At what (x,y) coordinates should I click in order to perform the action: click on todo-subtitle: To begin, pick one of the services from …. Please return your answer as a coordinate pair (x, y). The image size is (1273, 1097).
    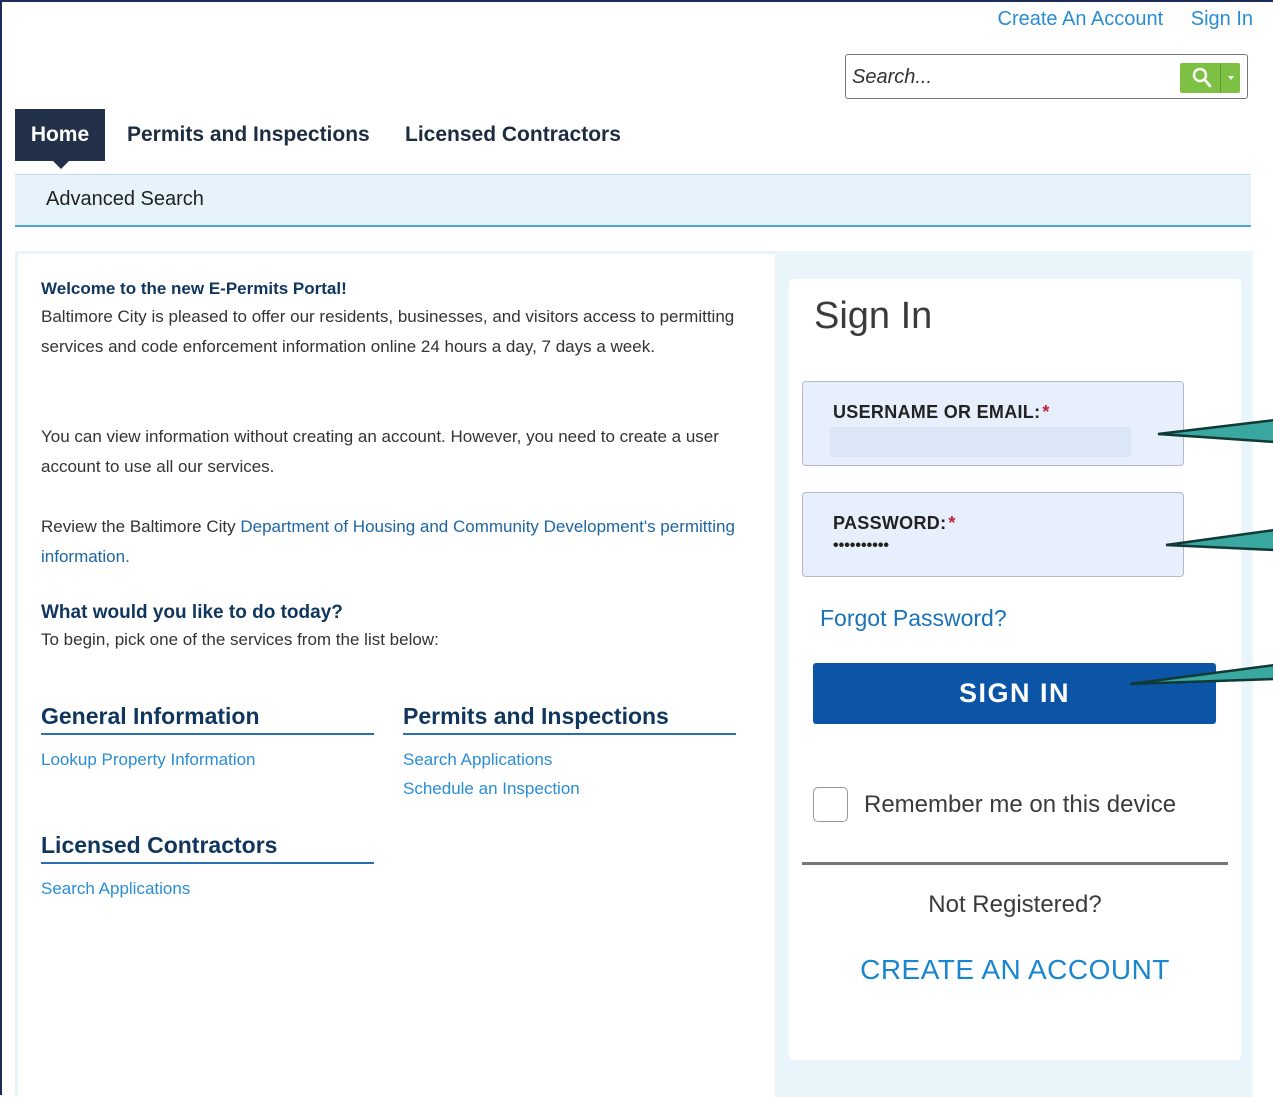
    Looking at the image, I should click on (240, 639).